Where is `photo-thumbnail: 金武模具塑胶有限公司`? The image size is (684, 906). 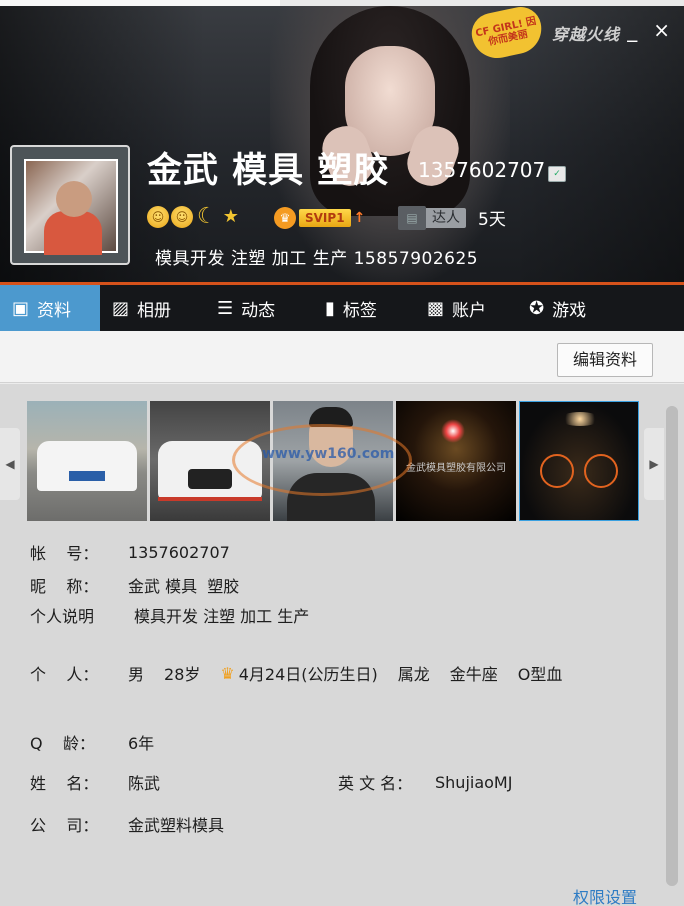 photo-thumbnail: 金武模具塑胶有限公司 is located at coordinates (456, 461).